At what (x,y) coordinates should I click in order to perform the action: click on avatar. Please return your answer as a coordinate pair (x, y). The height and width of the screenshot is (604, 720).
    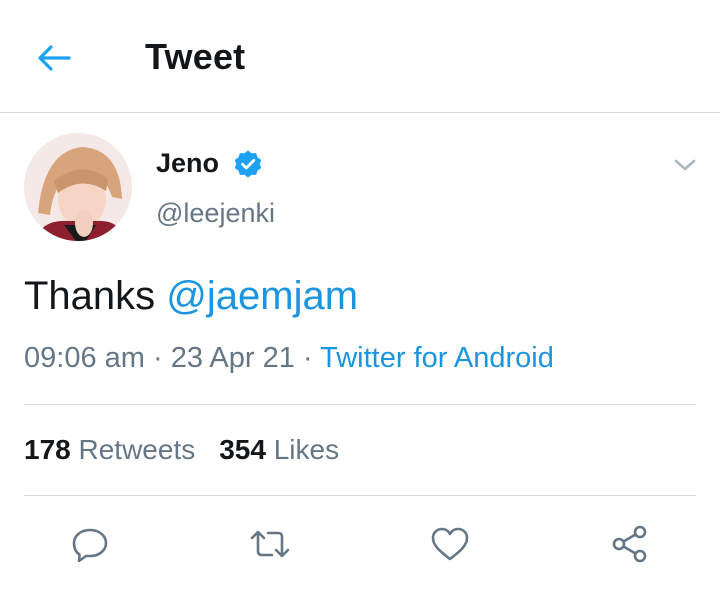
    Looking at the image, I should click on (78, 187).